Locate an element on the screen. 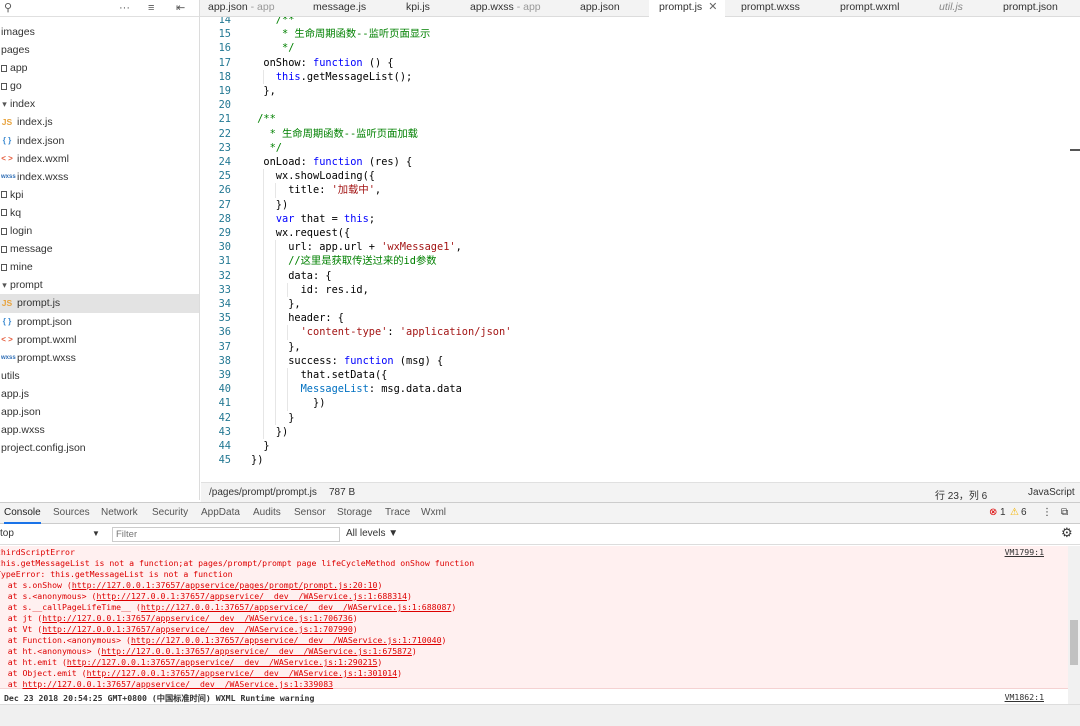 Image resolution: width=1080 pixels, height=726 pixels. more-icon: ⋮ is located at coordinates (1047, 512).